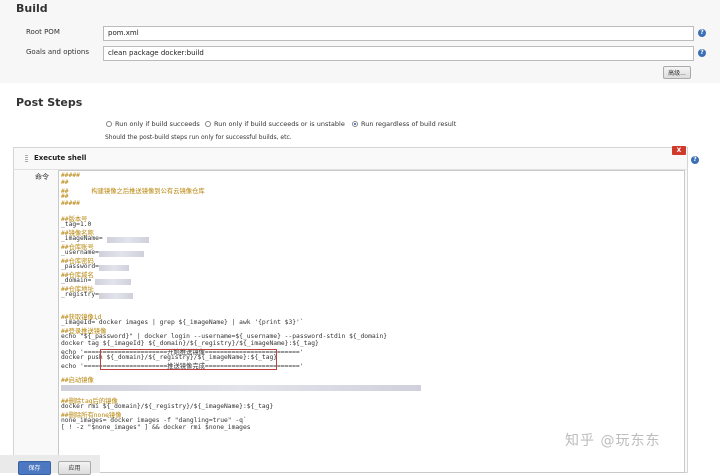 The height and width of the screenshot is (476, 720). What do you see at coordinates (398, 33) in the screenshot?
I see `root-pom-input: pom.xml` at bounding box center [398, 33].